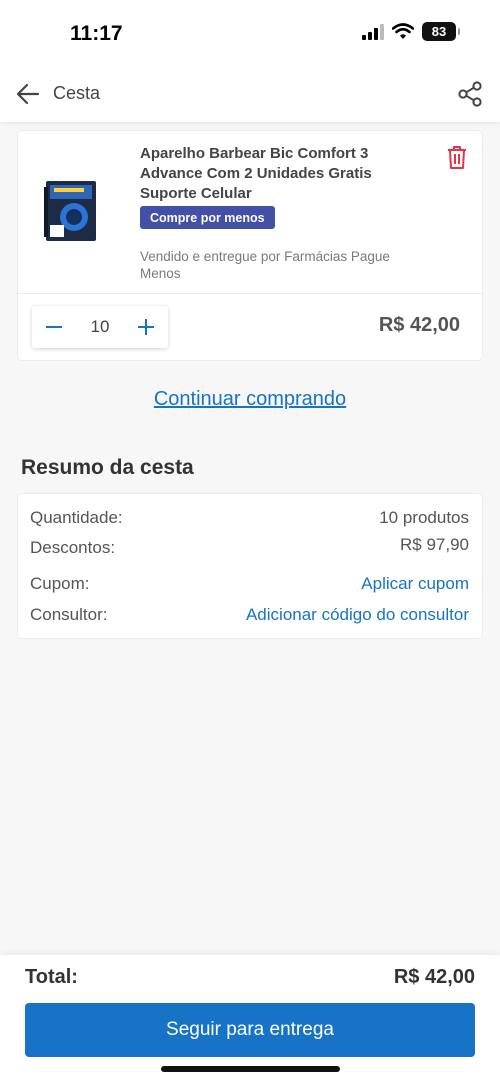 The height and width of the screenshot is (1083, 500). I want to click on coupon-label: Cupom:, so click(60, 583).